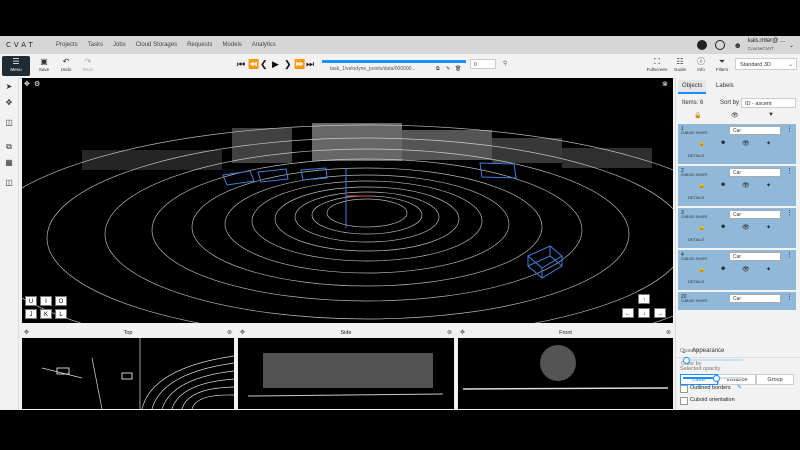  I want to click on object-item-22: 22 CUBOID SHAPE Car ⋮, so click(737, 301).